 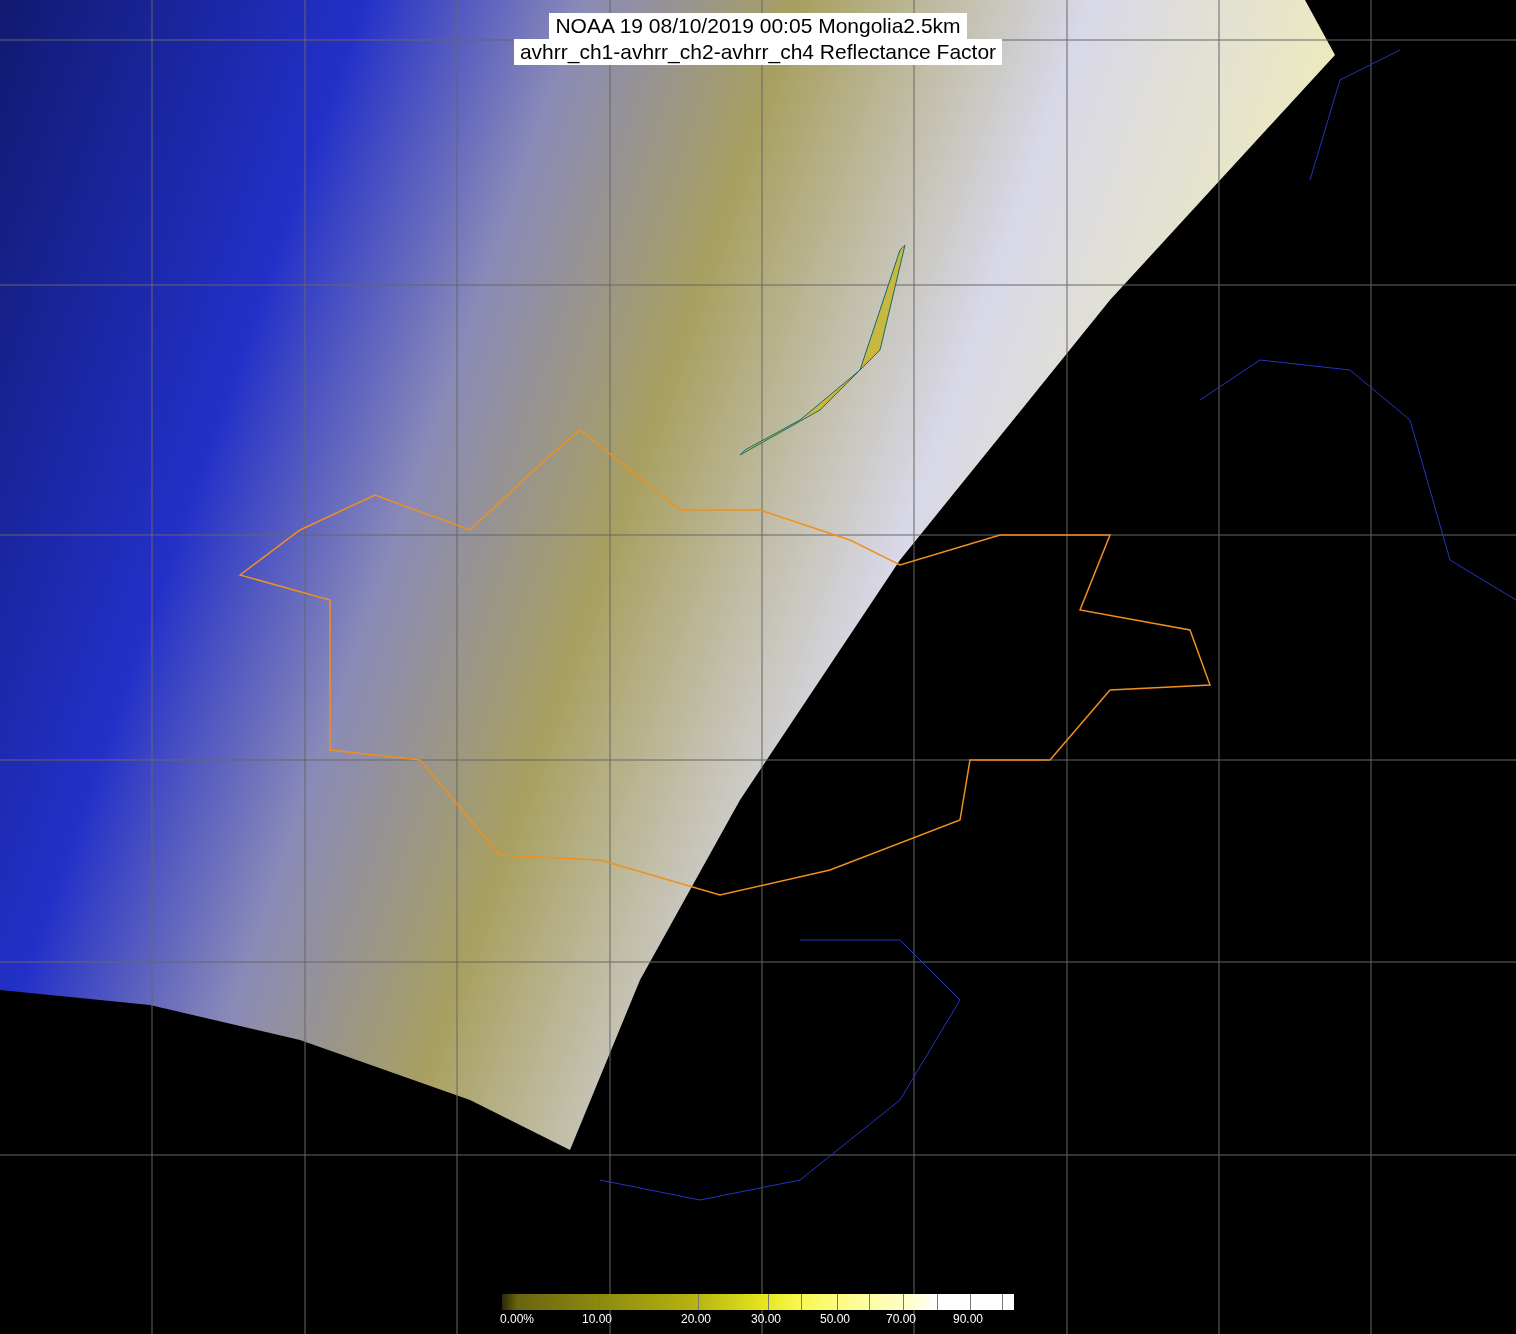 I want to click on image-title: avhrr_ch1-avhrr_ch2-avhrr_ch4 Reflectance Factor, so click(x=758, y=52).